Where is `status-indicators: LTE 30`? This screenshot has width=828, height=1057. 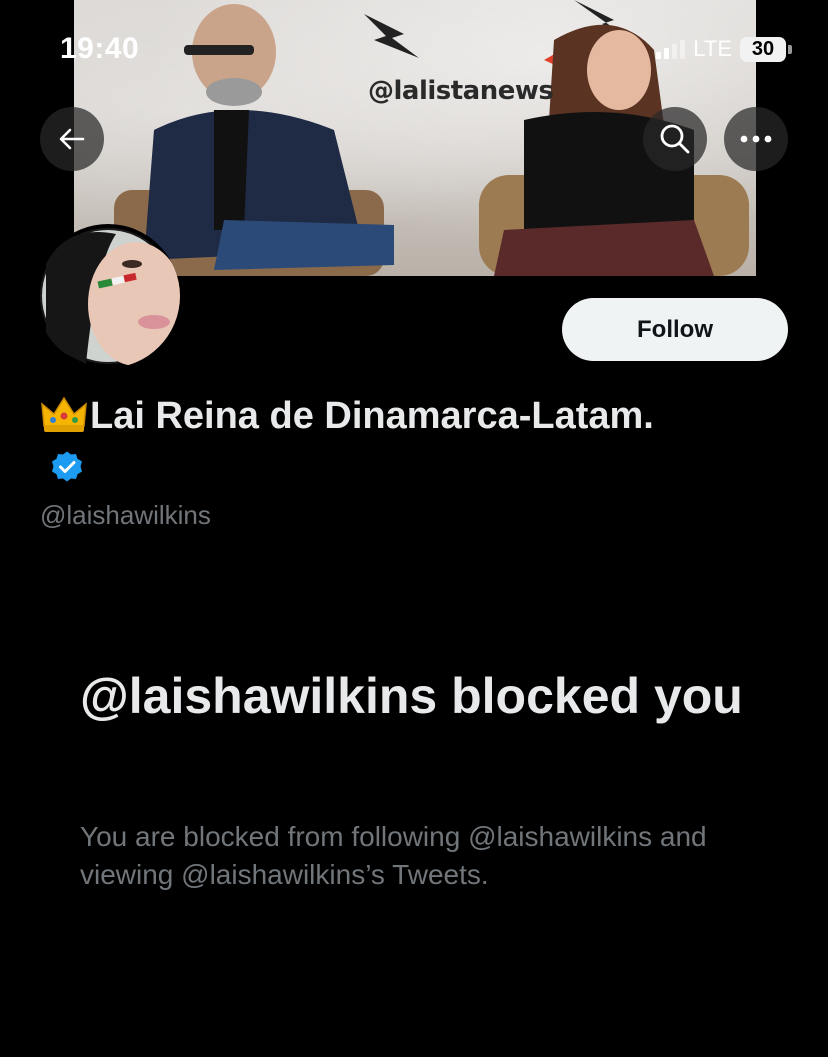
status-indicators: LTE 30 is located at coordinates (724, 49).